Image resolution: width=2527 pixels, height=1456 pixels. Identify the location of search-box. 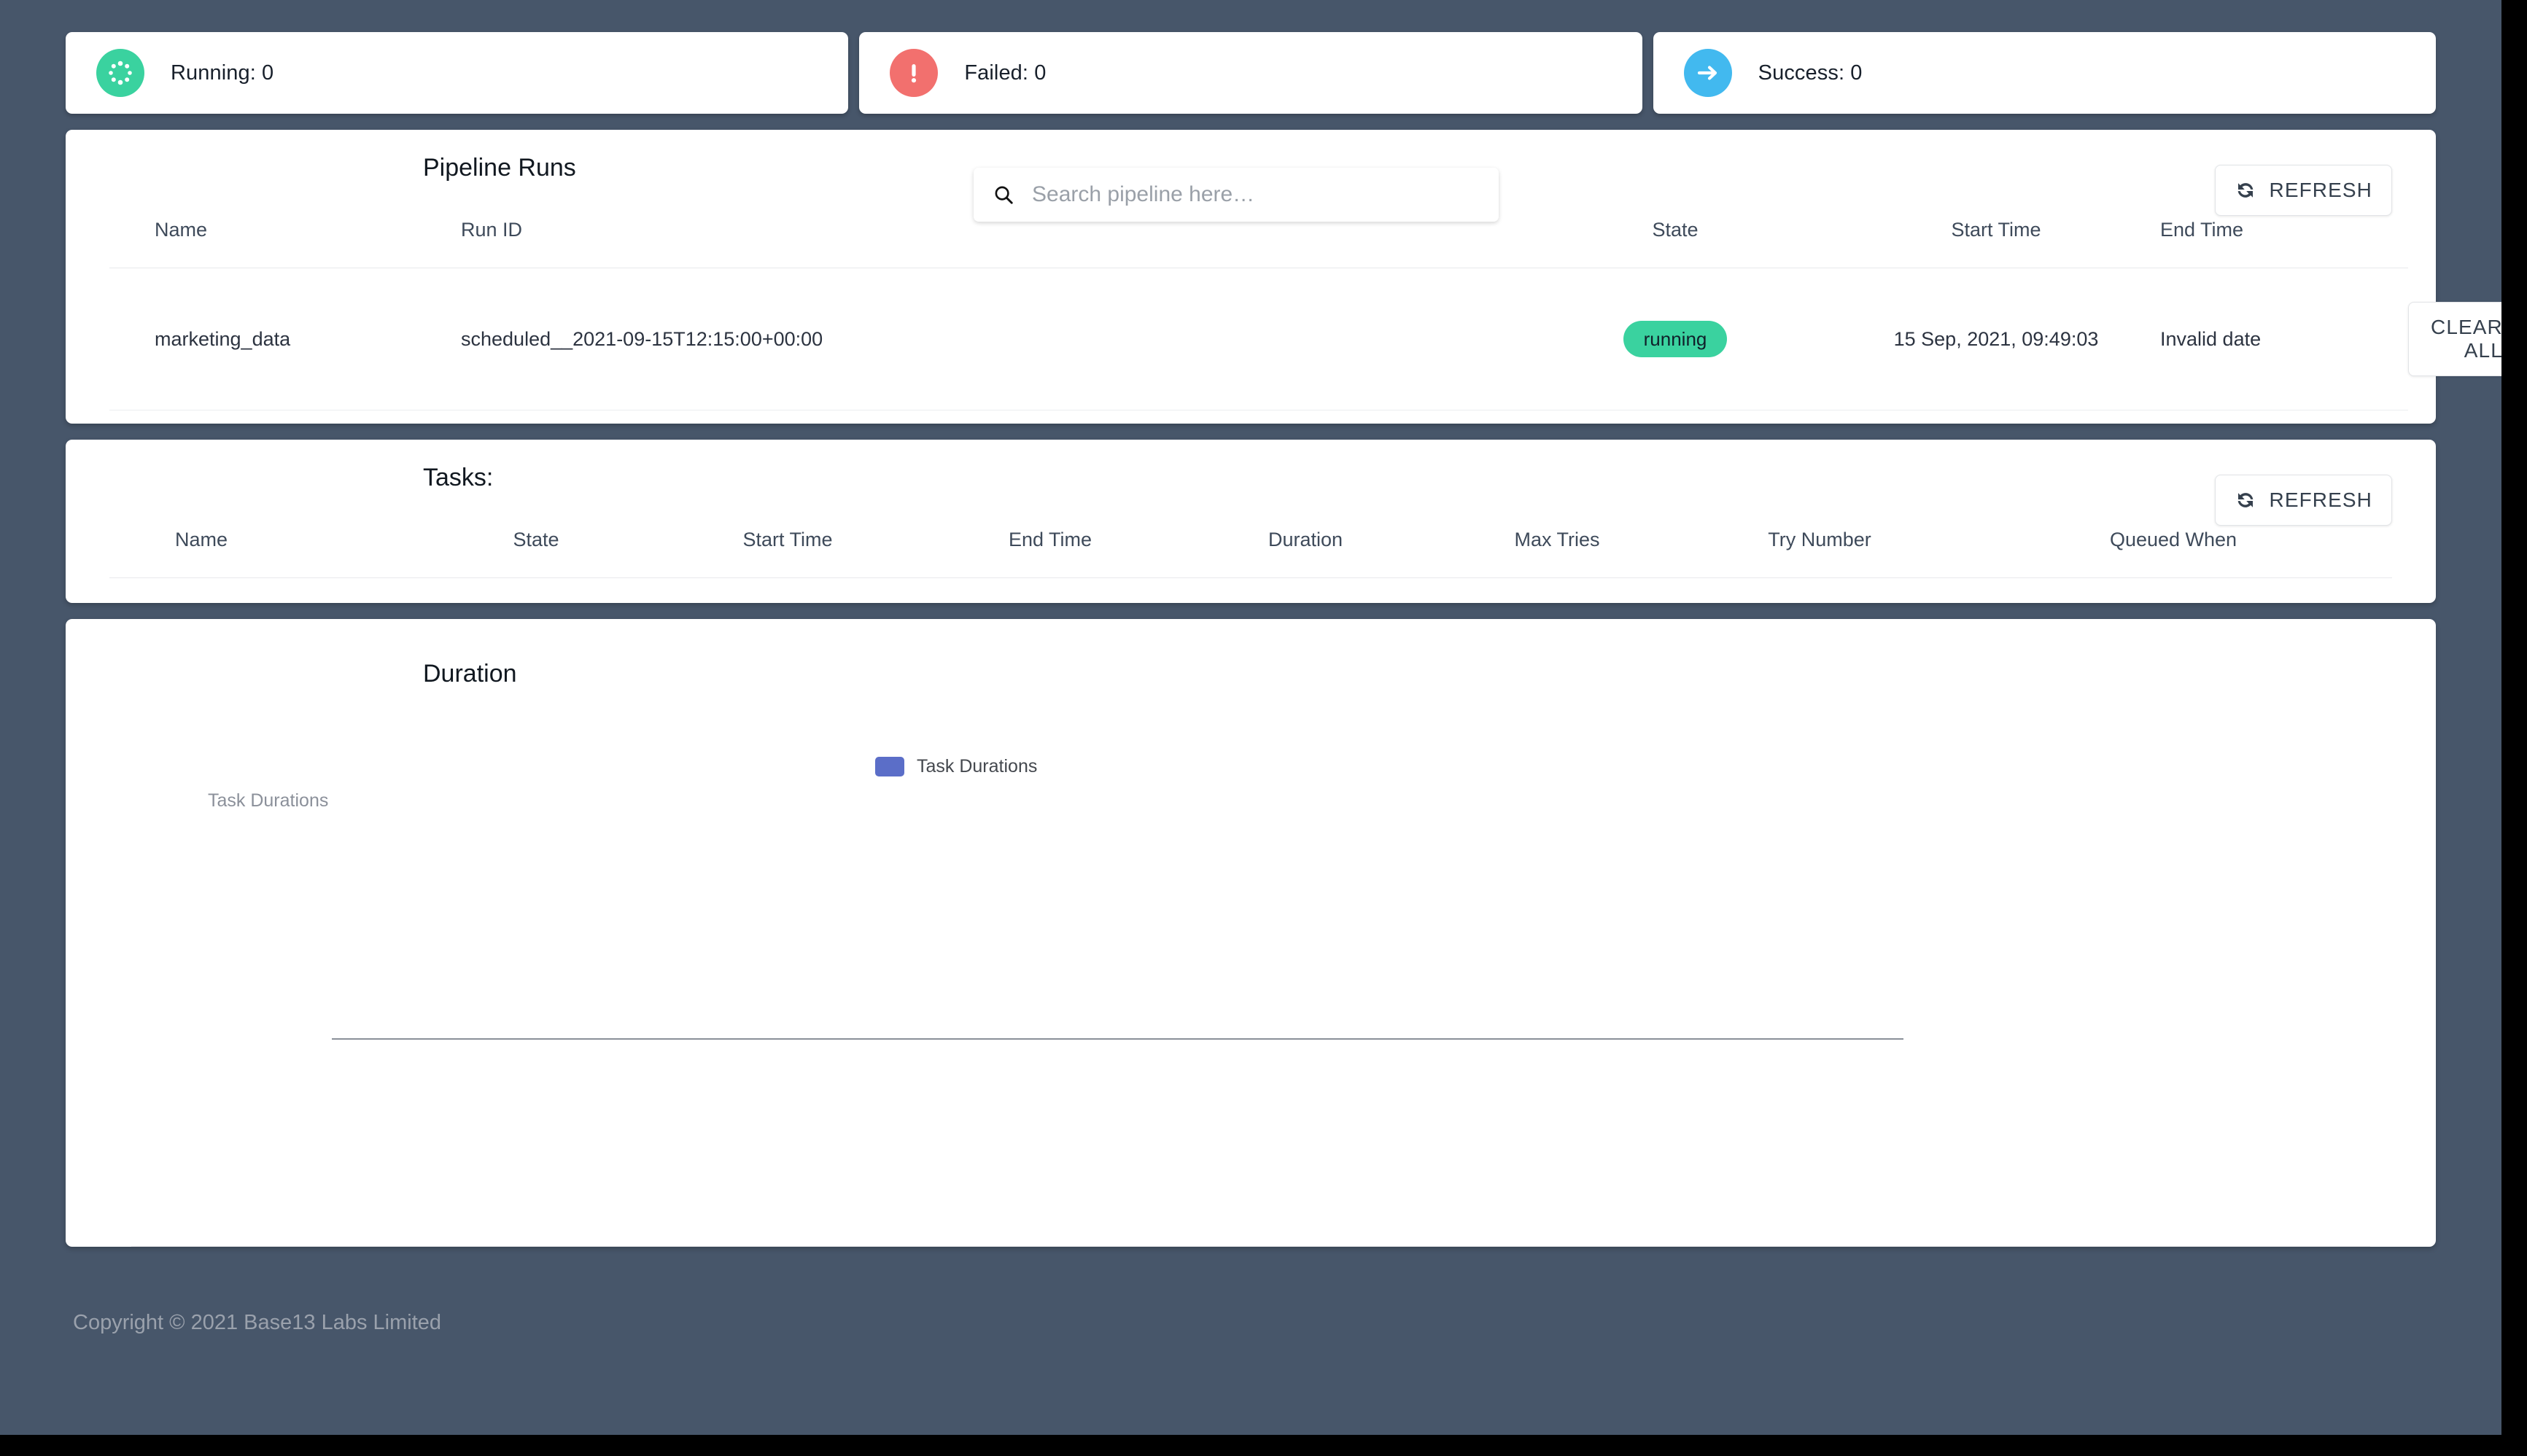
(1236, 195).